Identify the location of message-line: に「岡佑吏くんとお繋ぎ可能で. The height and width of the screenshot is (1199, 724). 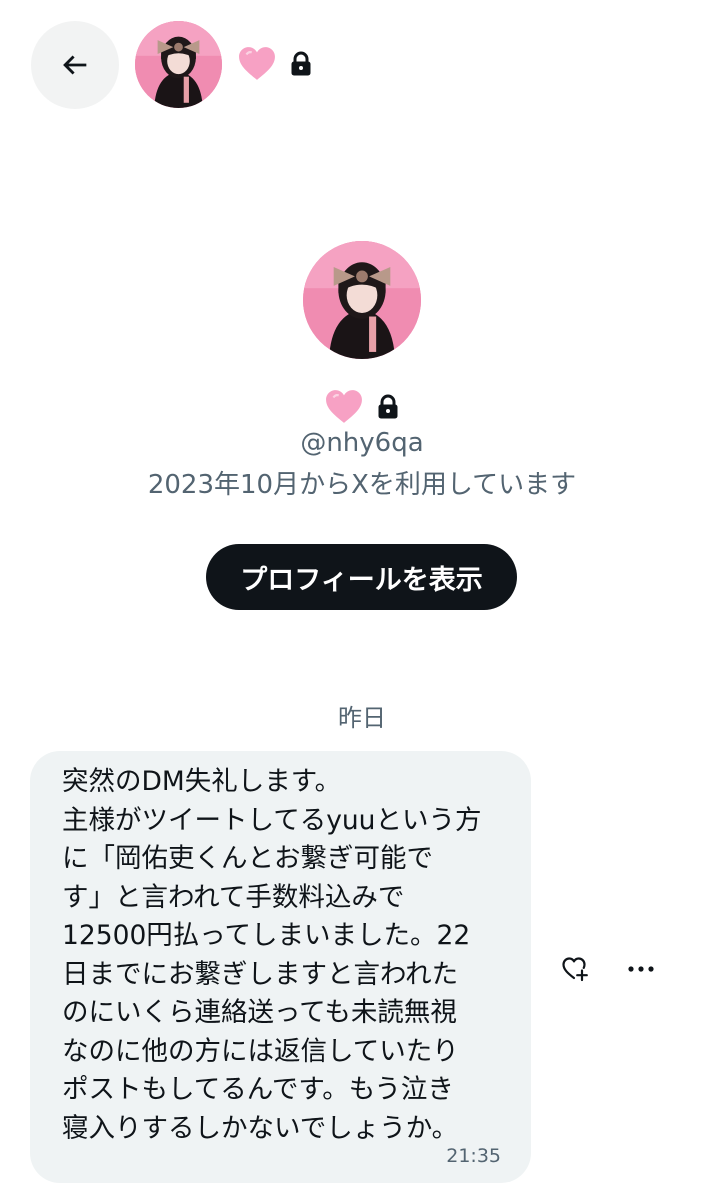
(247, 858).